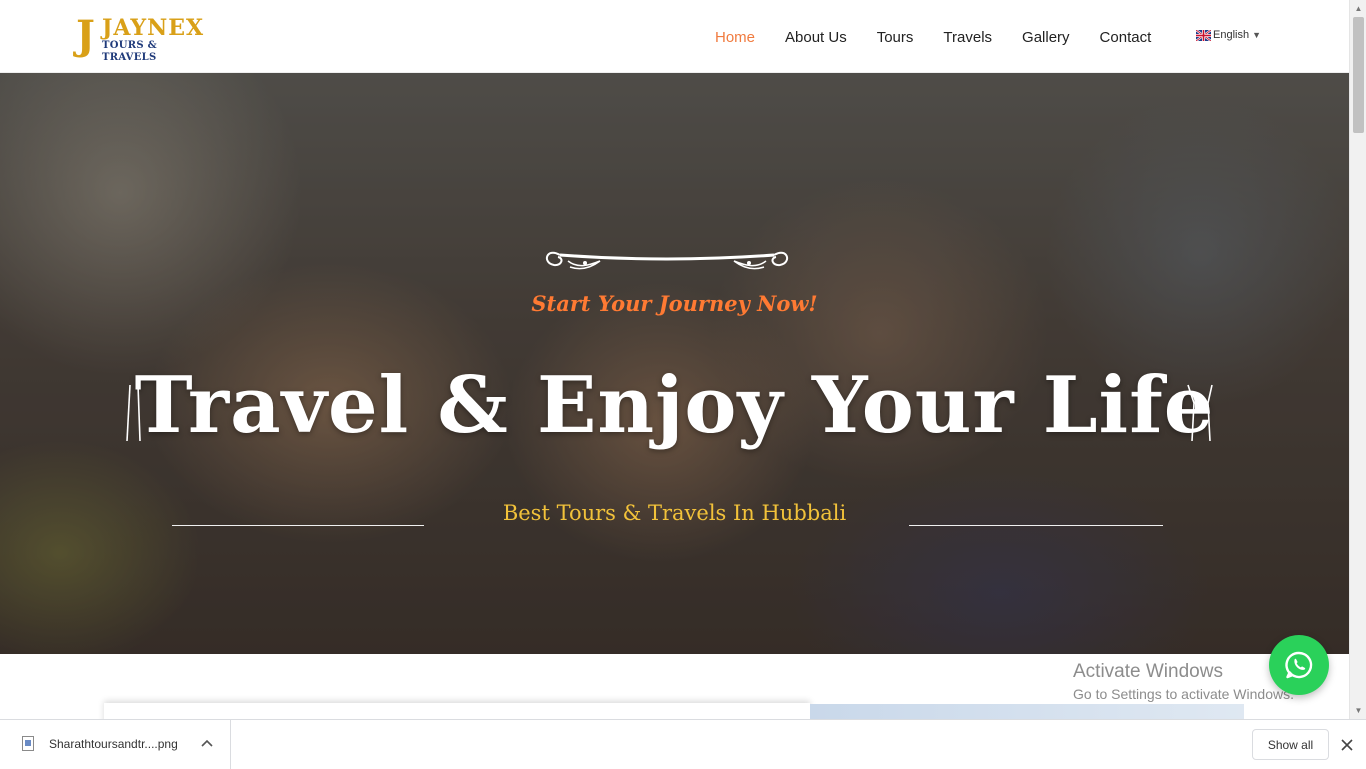  What do you see at coordinates (1036, 525) in the screenshot?
I see `divider-line-right` at bounding box center [1036, 525].